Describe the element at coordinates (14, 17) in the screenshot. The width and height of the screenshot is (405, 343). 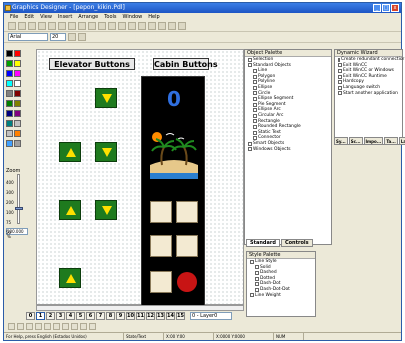
I see `menu-file: File` at that location.